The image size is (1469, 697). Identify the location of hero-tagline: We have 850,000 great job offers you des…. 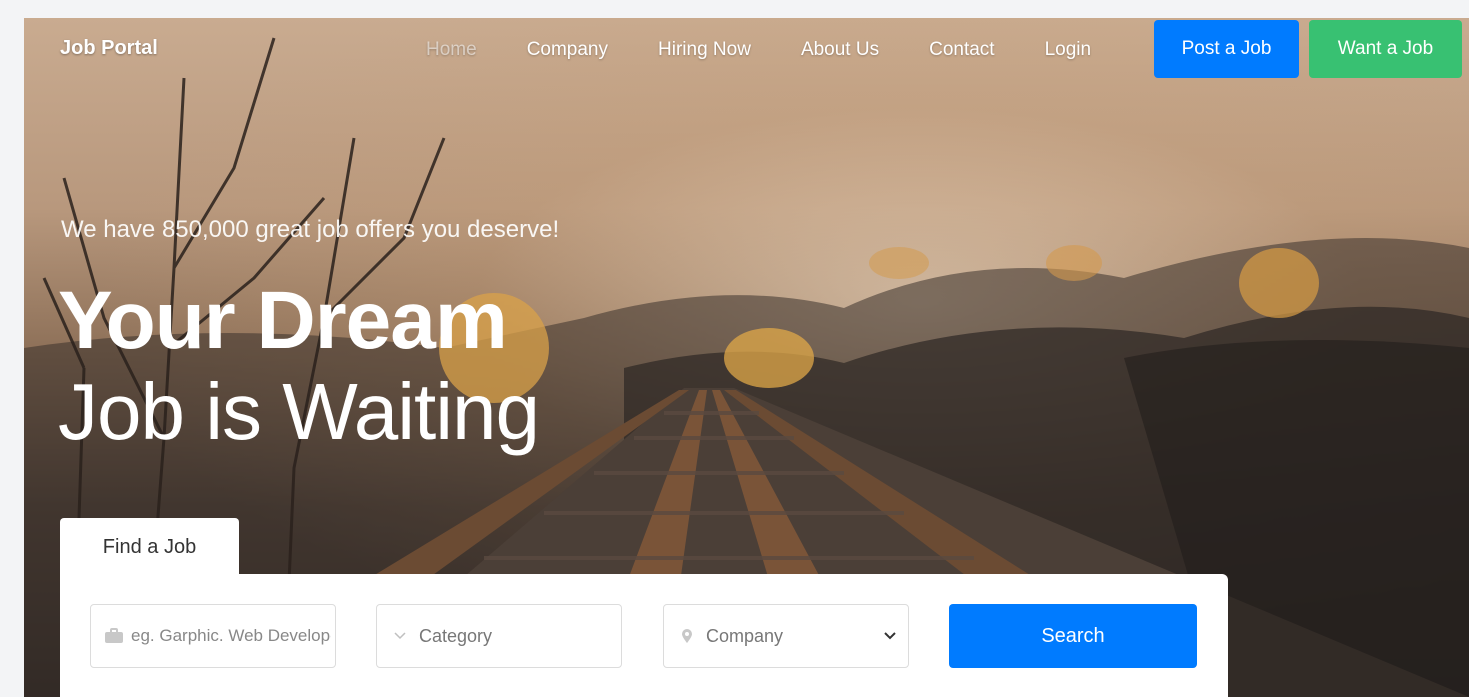
(310, 229).